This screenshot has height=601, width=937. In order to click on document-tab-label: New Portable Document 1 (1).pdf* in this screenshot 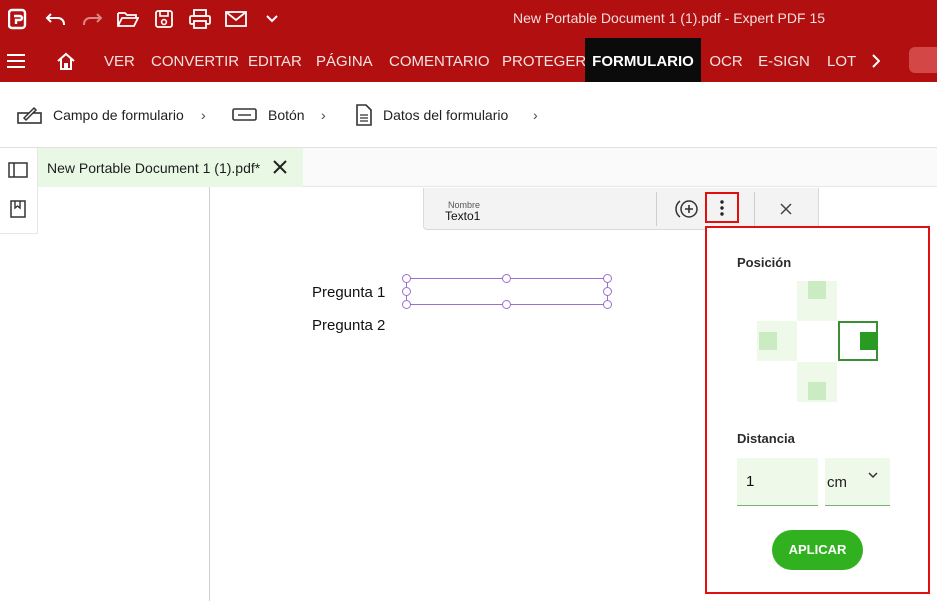, I will do `click(154, 167)`.